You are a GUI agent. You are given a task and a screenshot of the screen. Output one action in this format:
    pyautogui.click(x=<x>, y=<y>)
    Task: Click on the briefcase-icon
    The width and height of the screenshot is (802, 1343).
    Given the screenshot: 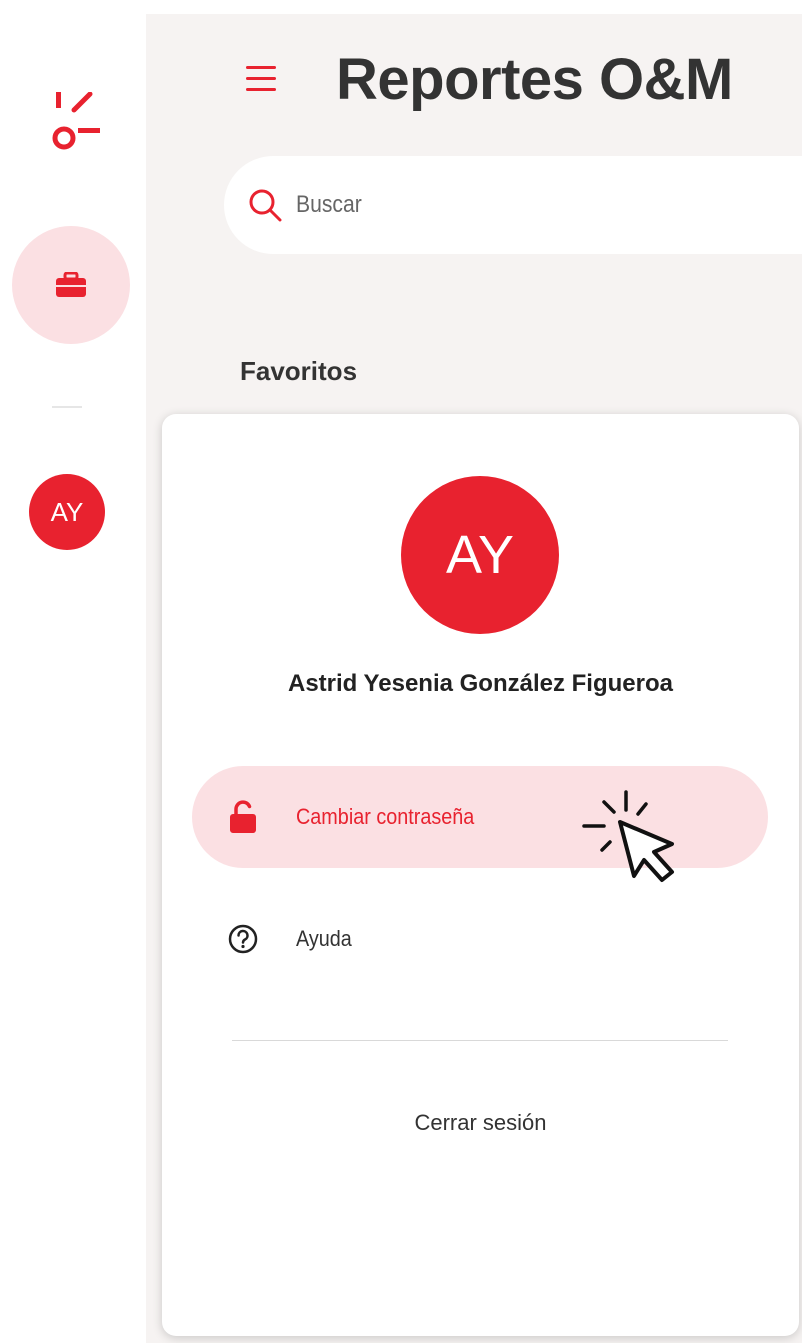 What is the action you would take?
    pyautogui.click(x=71, y=284)
    